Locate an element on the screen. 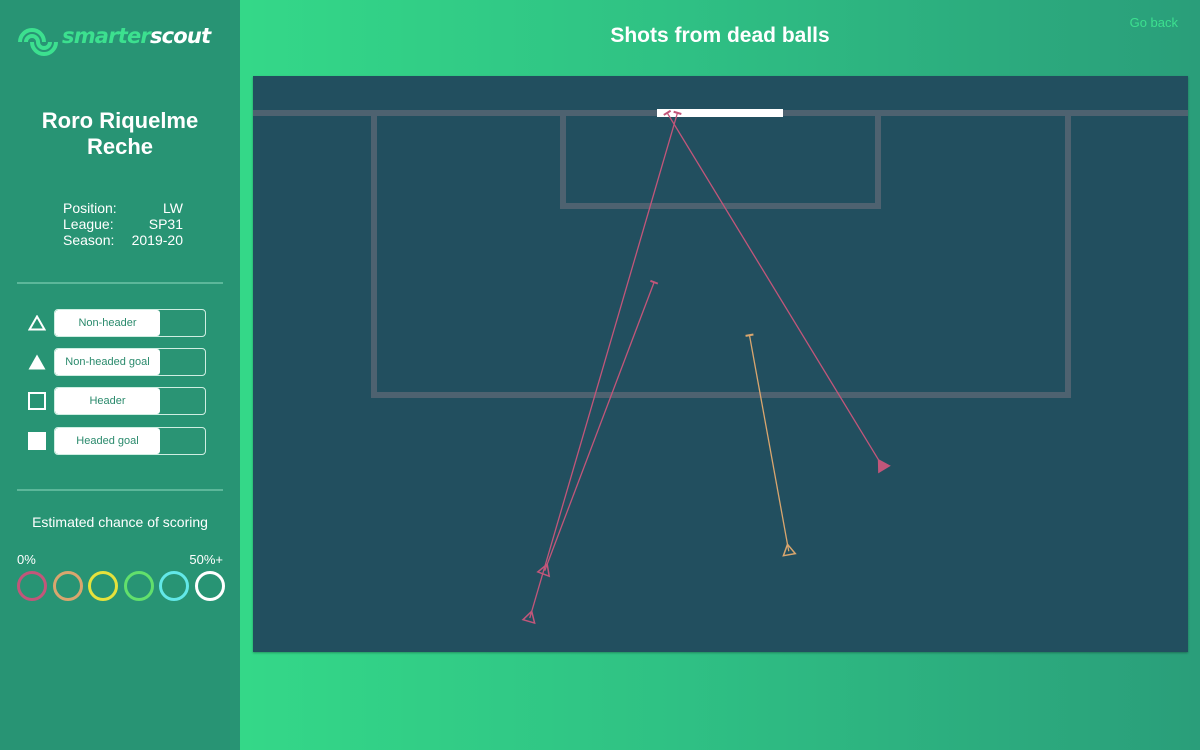 Image resolution: width=1200 pixels, height=750 pixels. legend-headed-goal: Headed goal is located at coordinates (117, 441).